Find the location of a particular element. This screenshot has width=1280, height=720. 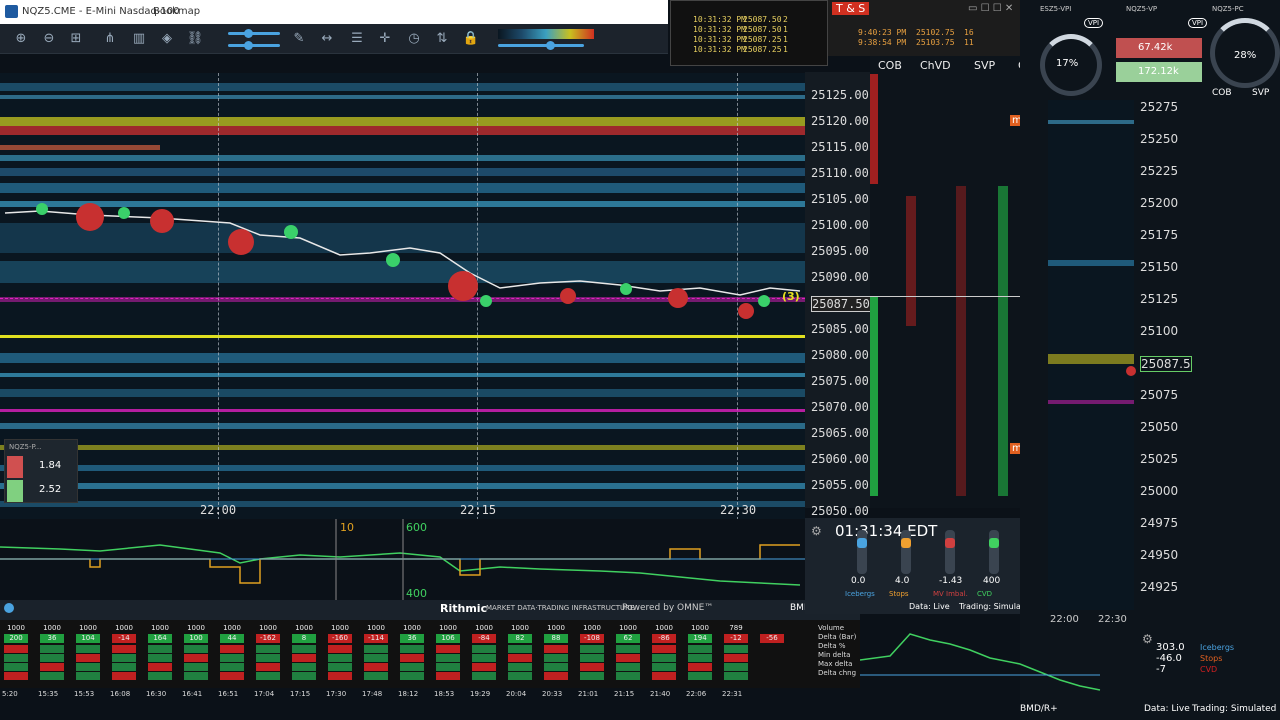

cob-header: COB is located at coordinates (890, 65).